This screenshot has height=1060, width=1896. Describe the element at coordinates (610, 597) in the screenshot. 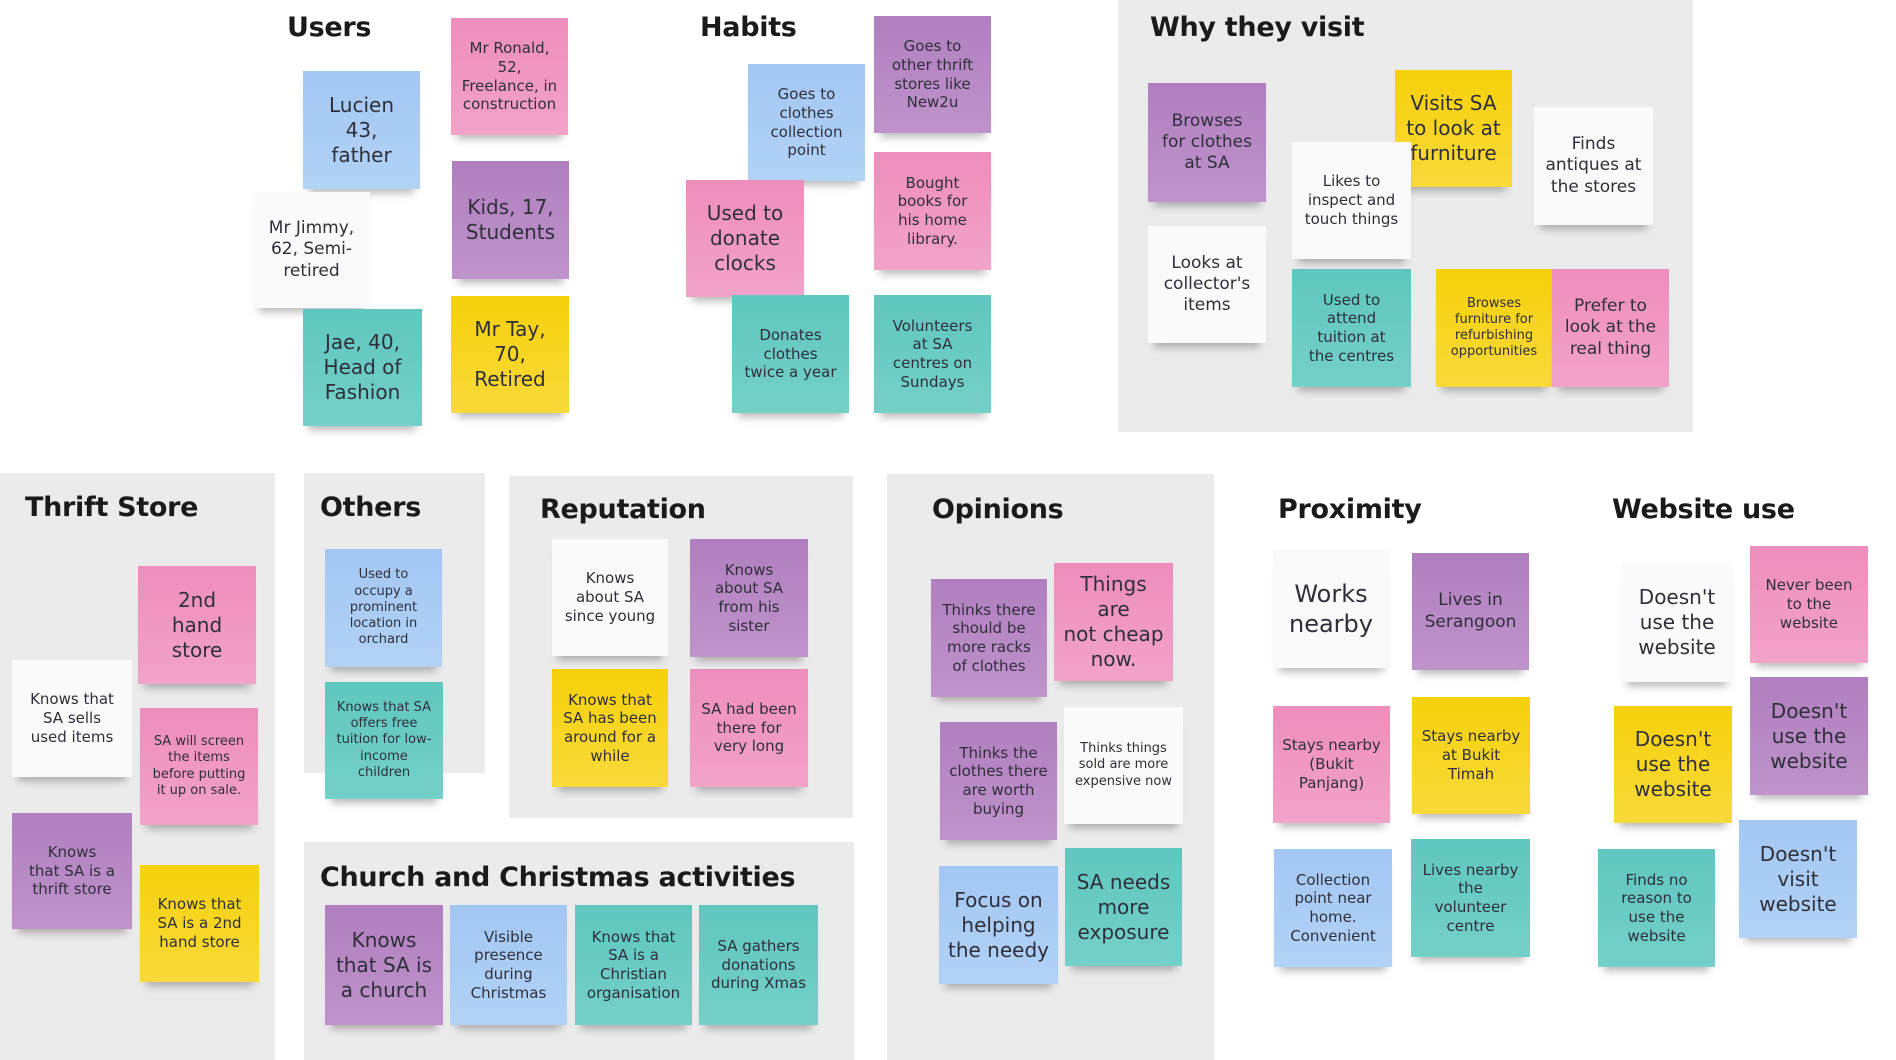

I see `sticky-note: Knows about SA since young` at that location.